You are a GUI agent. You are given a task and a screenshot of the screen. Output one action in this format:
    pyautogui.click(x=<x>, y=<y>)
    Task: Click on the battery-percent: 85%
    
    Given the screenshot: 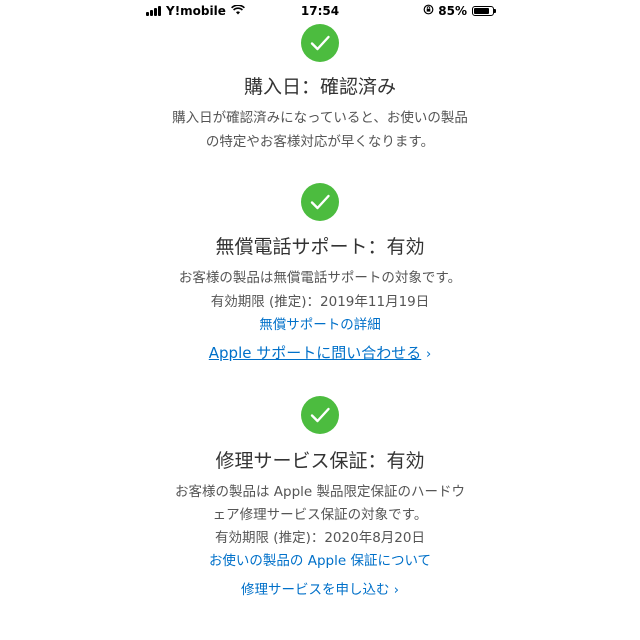 What is the action you would take?
    pyautogui.click(x=452, y=11)
    